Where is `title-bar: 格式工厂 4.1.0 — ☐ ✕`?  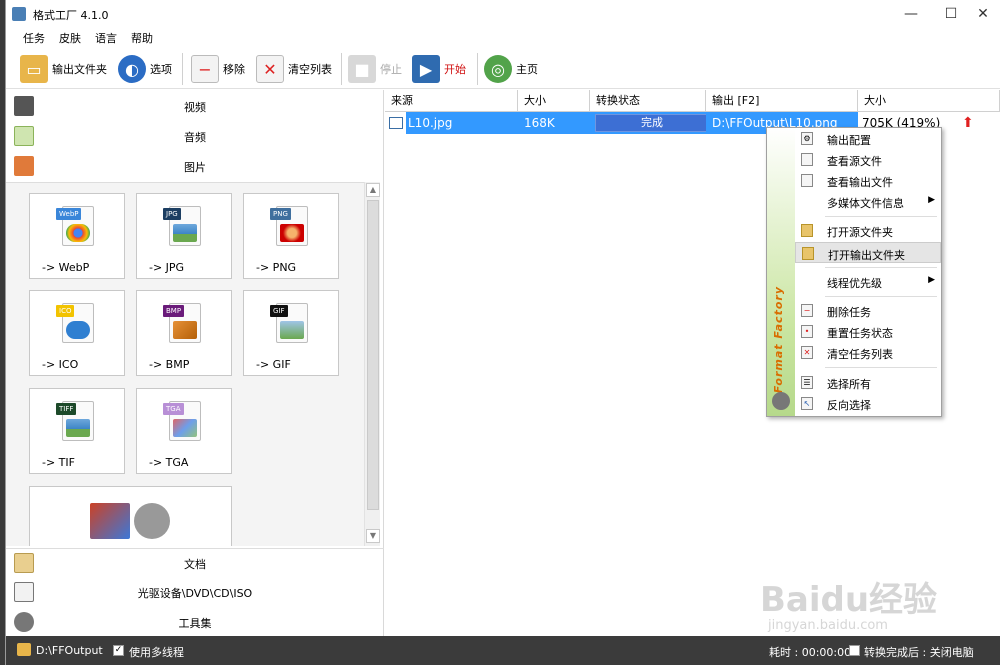
title-bar: 格式工厂 4.1.0 — ☐ ✕ is located at coordinates (503, 14).